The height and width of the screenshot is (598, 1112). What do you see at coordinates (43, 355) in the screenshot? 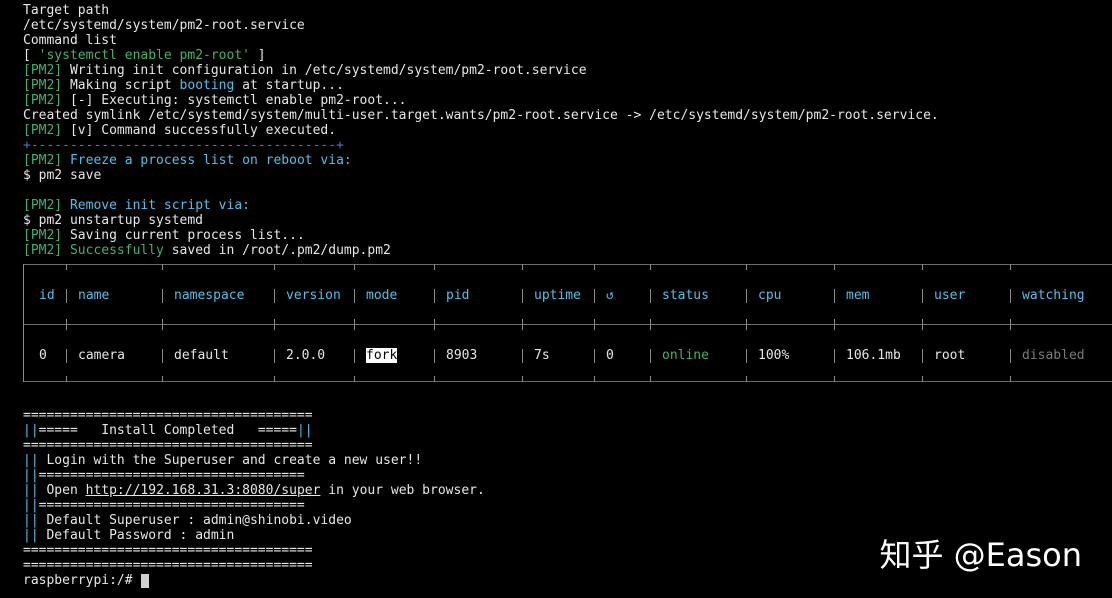
I see `table-cell-id: 0` at bounding box center [43, 355].